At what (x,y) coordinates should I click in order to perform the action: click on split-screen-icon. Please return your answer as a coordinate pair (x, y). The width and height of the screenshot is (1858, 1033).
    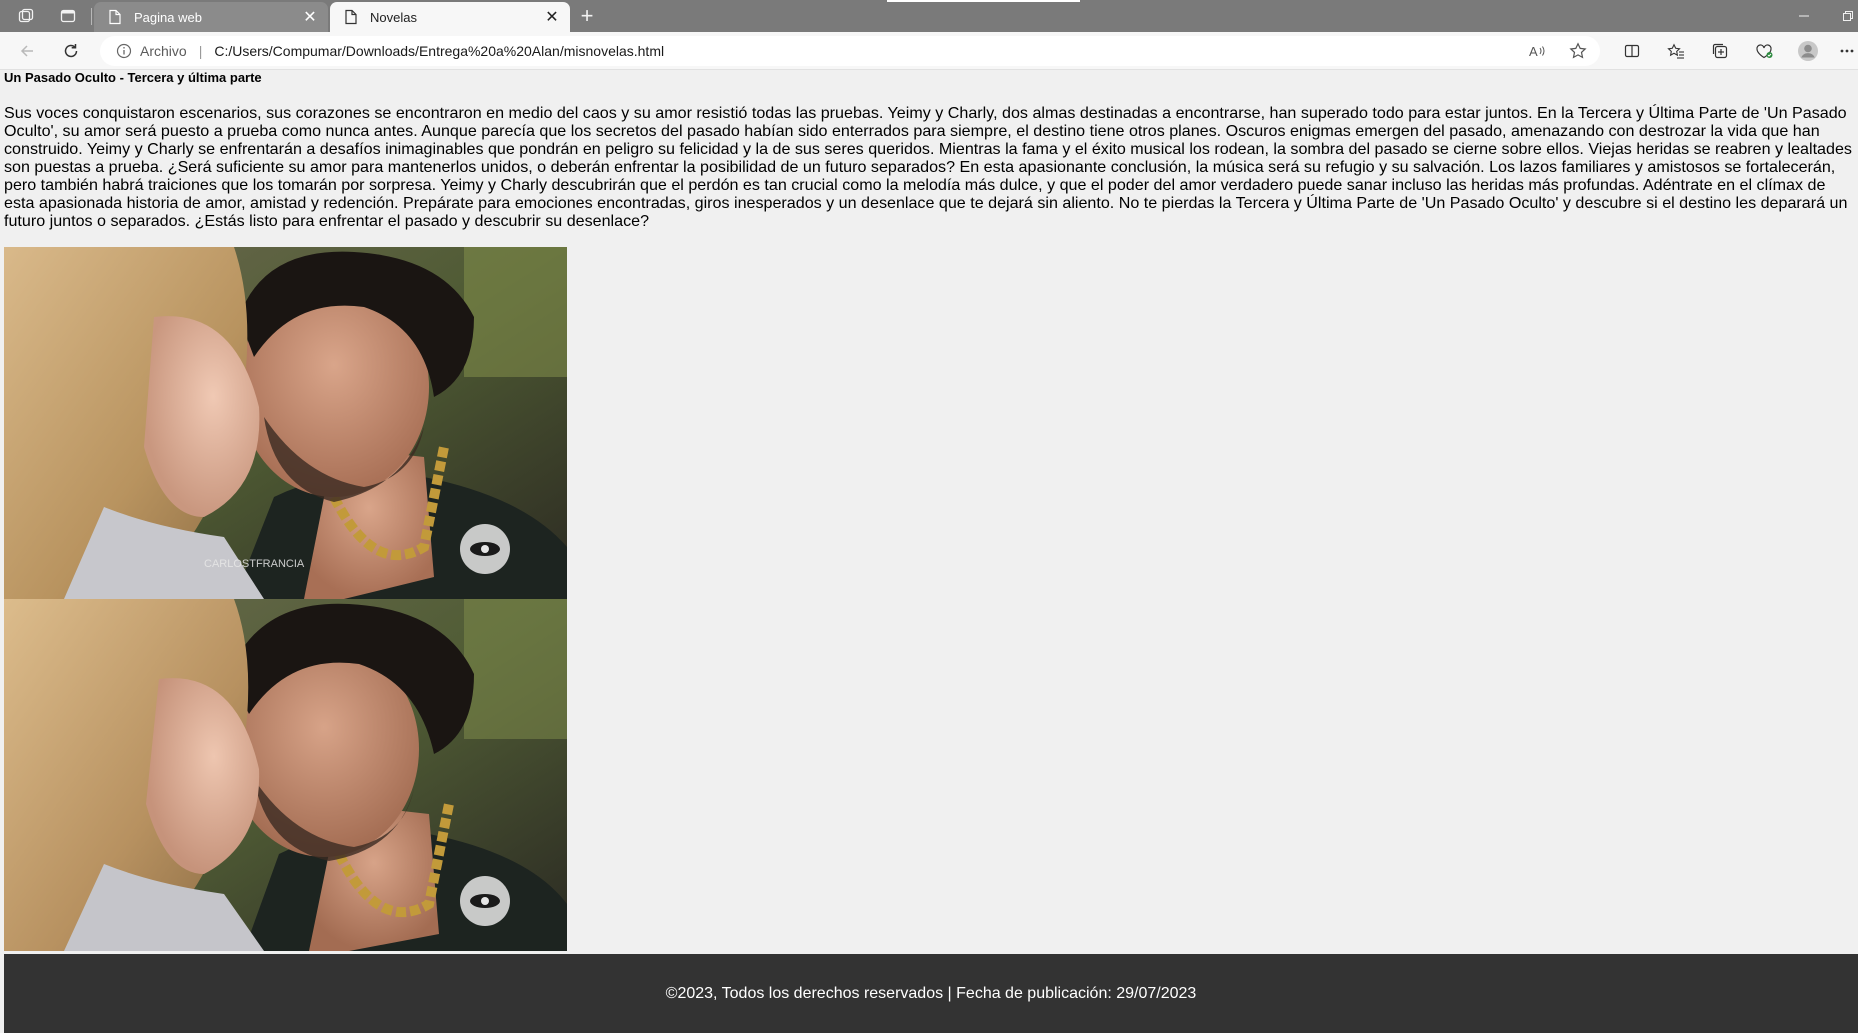
    Looking at the image, I should click on (1632, 51).